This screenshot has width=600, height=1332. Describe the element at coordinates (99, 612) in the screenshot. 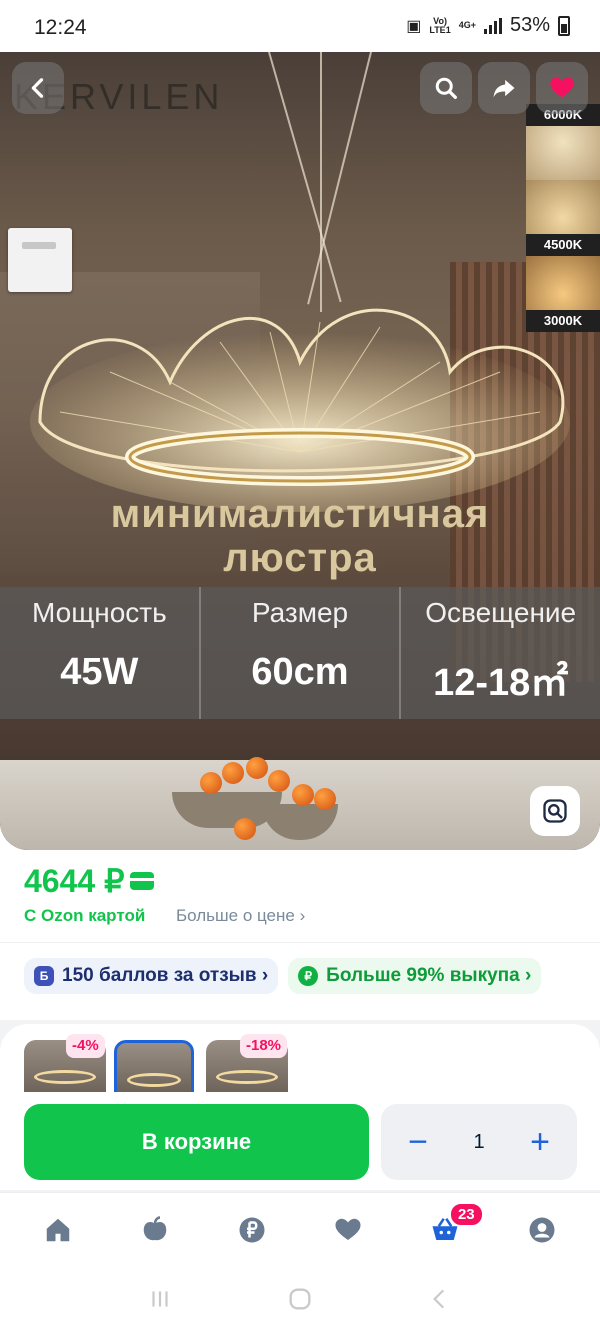

I see `spec-label: Мощность` at that location.